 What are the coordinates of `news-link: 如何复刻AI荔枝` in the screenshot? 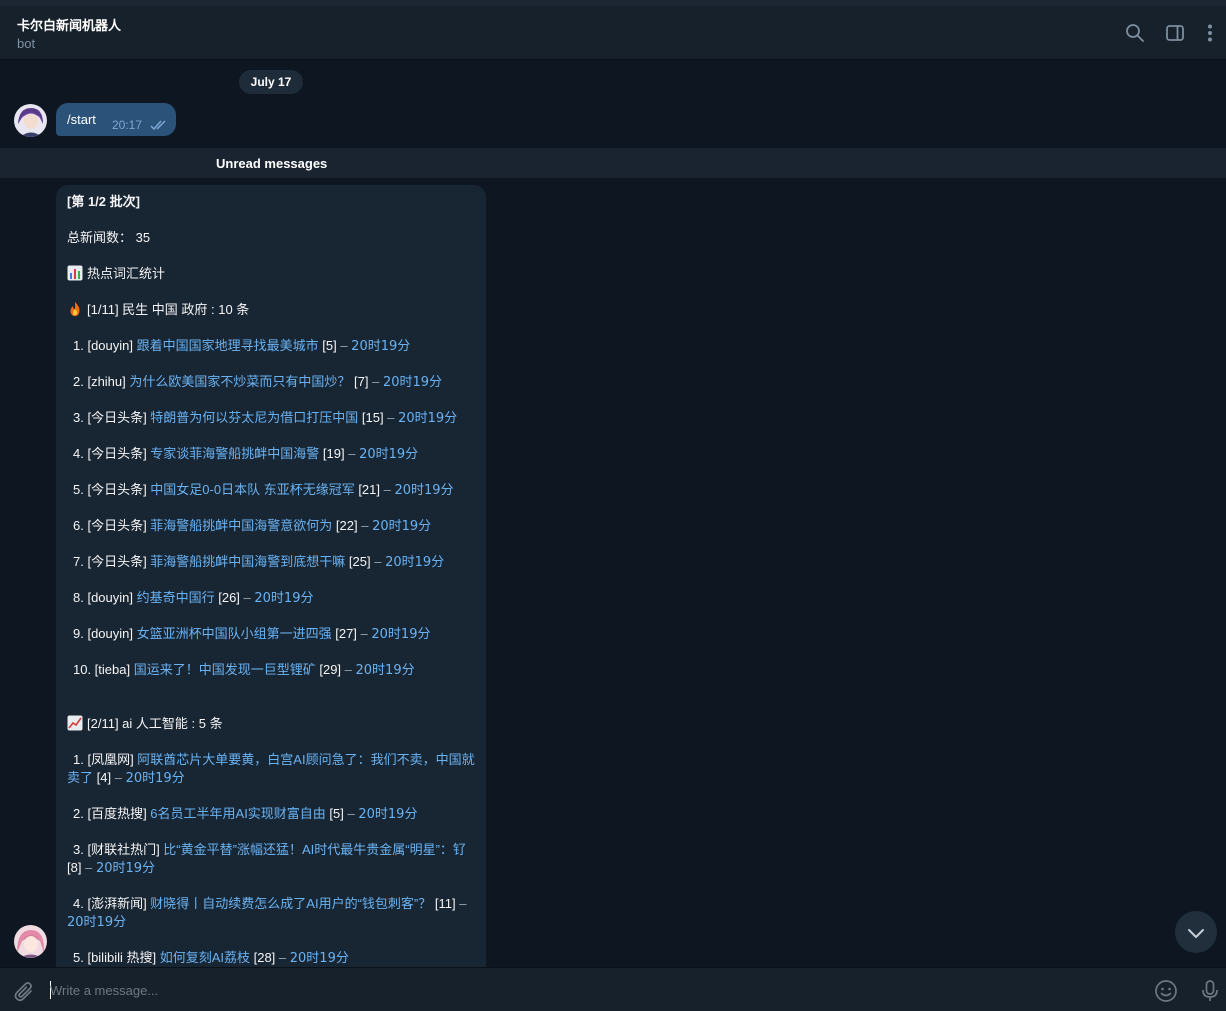 It's located at (205, 957).